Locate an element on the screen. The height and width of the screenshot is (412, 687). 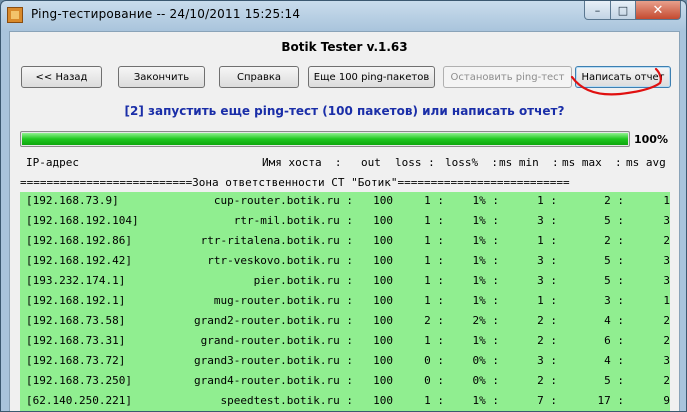
progress-bar is located at coordinates (325, 139).